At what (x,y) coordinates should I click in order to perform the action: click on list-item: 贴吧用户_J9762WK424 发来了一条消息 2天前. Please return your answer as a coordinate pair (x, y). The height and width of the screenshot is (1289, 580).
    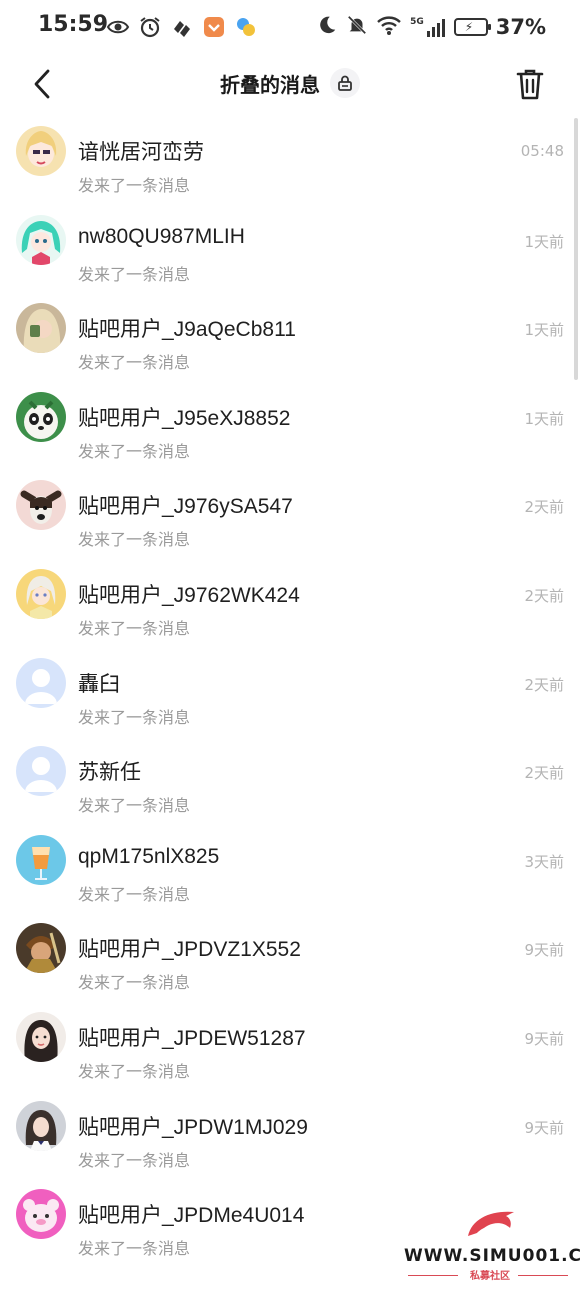
    Looking at the image, I should click on (290, 593).